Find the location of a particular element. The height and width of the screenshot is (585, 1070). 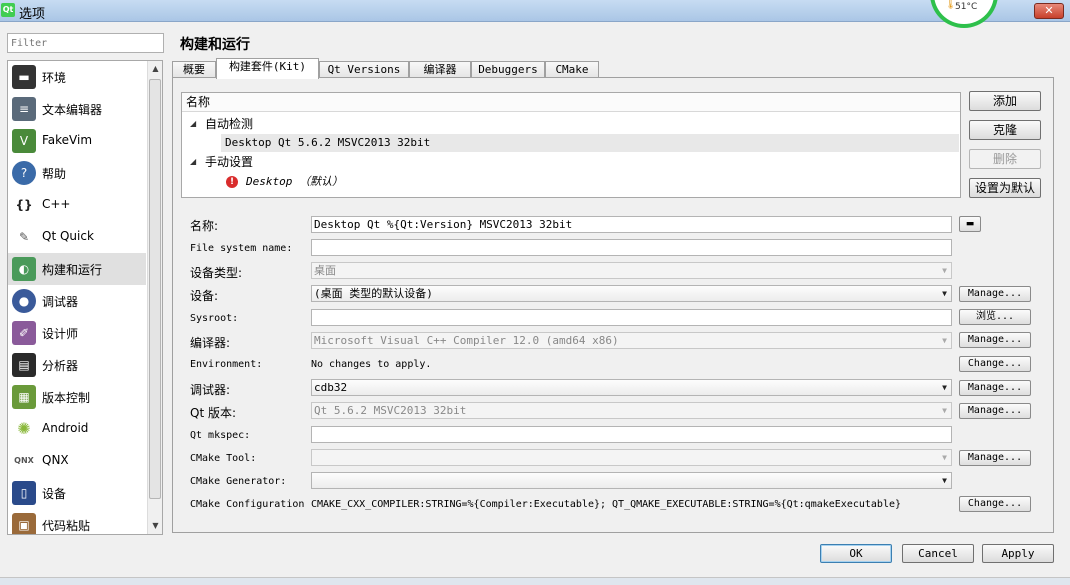

category-item-android: ✺ Android is located at coordinates (77, 429).